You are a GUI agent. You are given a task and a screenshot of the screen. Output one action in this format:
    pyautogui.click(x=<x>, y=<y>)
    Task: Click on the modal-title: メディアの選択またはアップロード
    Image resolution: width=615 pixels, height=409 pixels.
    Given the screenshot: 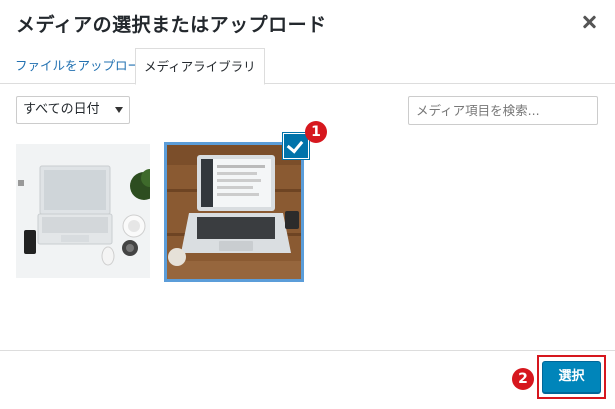 What is the action you would take?
    pyautogui.click(x=171, y=25)
    